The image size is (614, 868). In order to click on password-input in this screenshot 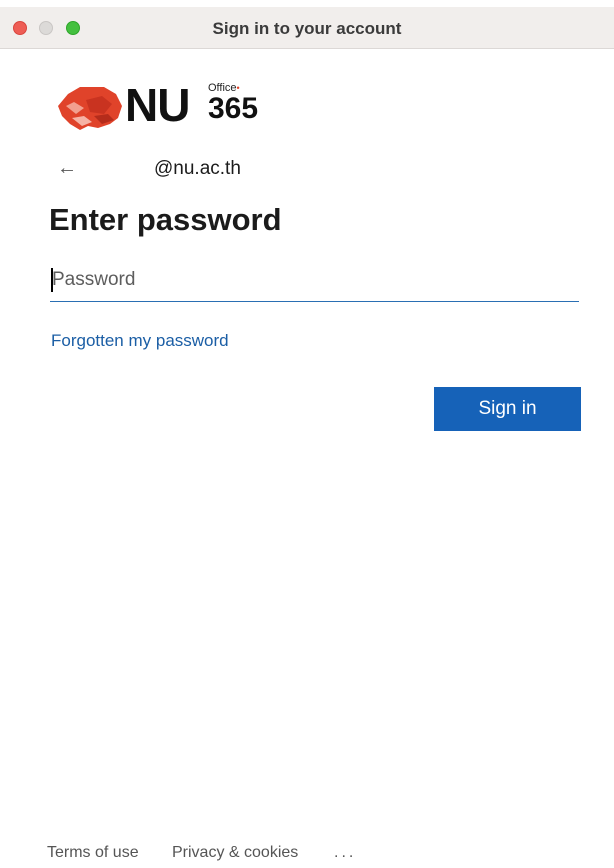, I will do `click(314, 280)`.